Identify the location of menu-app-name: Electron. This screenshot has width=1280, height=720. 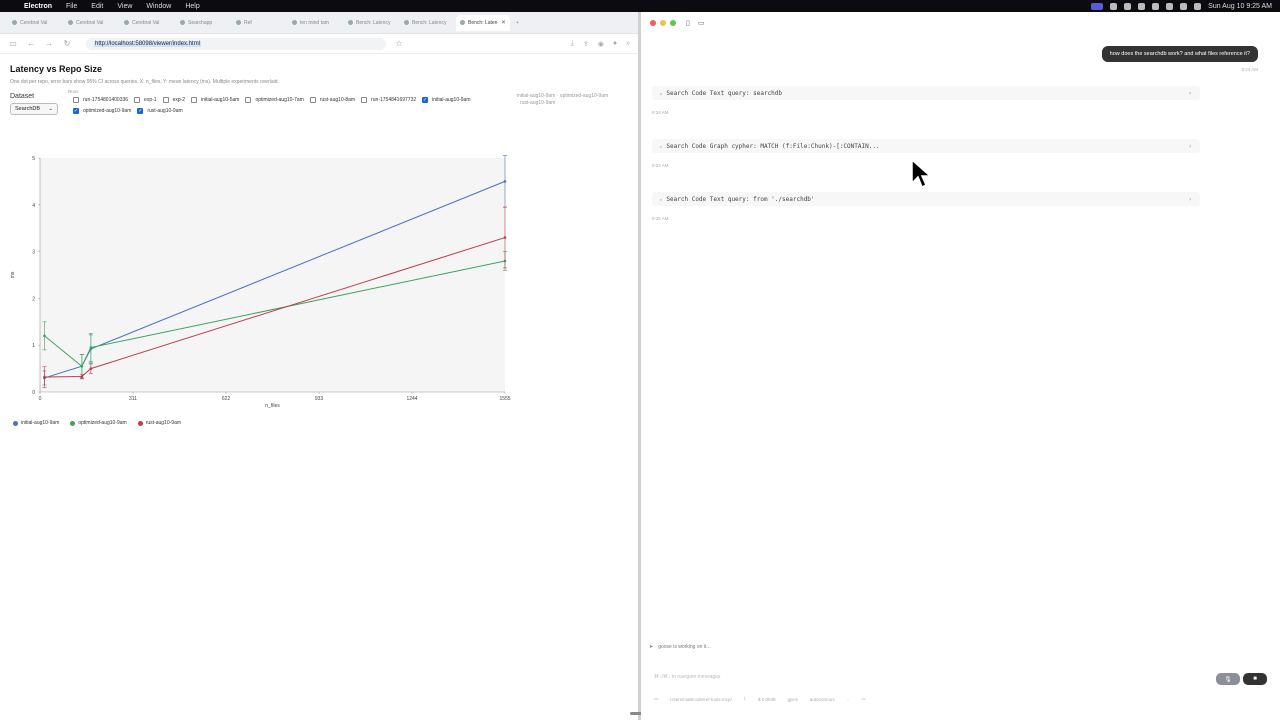
(38, 6).